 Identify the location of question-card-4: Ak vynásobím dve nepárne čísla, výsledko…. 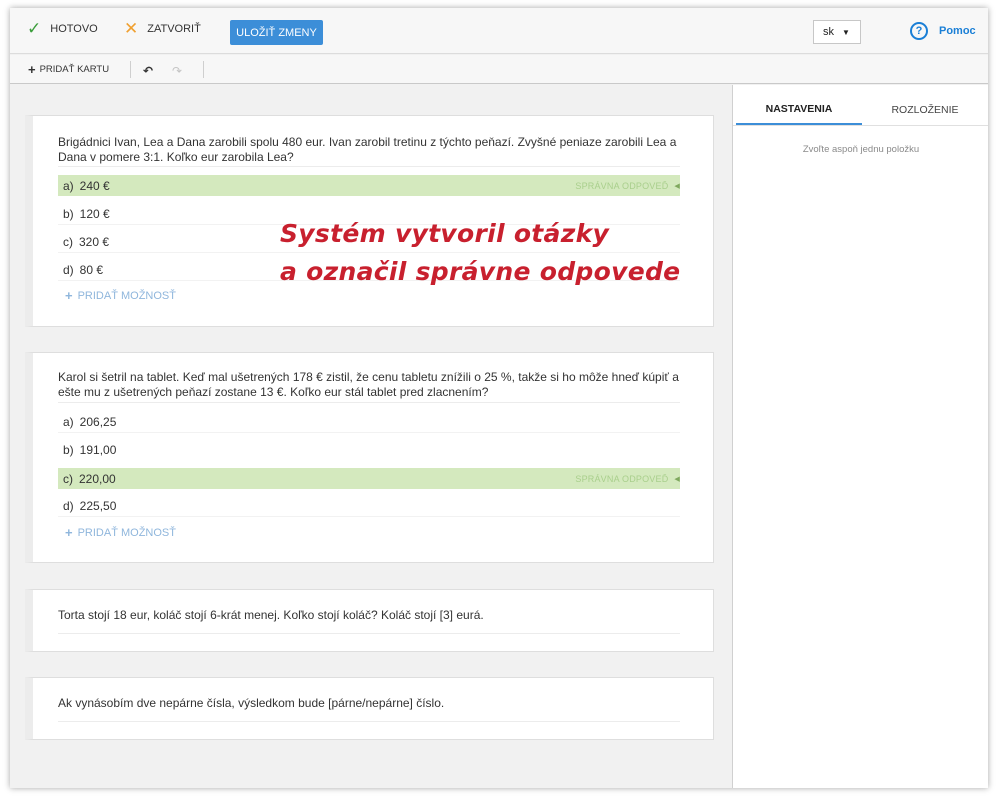
(369, 708).